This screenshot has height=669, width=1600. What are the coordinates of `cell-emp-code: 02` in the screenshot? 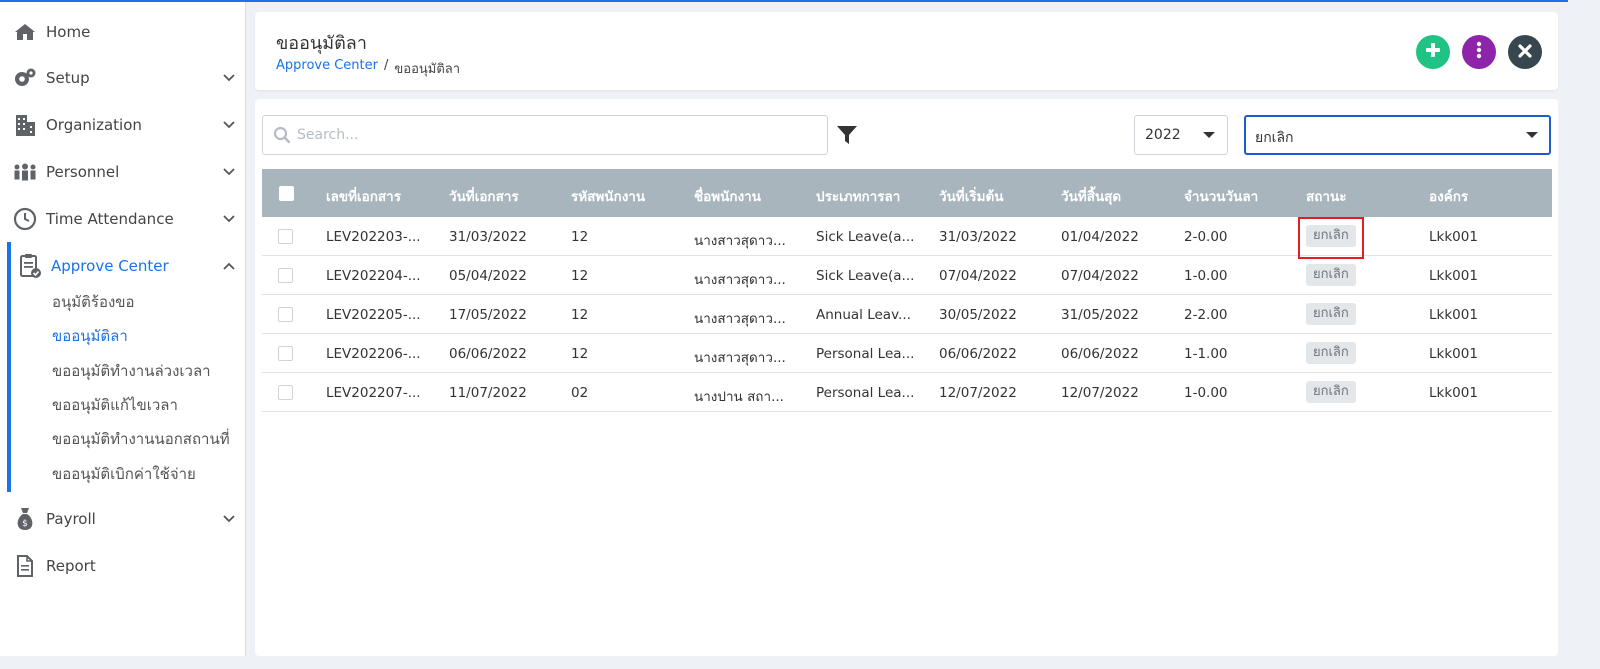 It's located at (580, 393).